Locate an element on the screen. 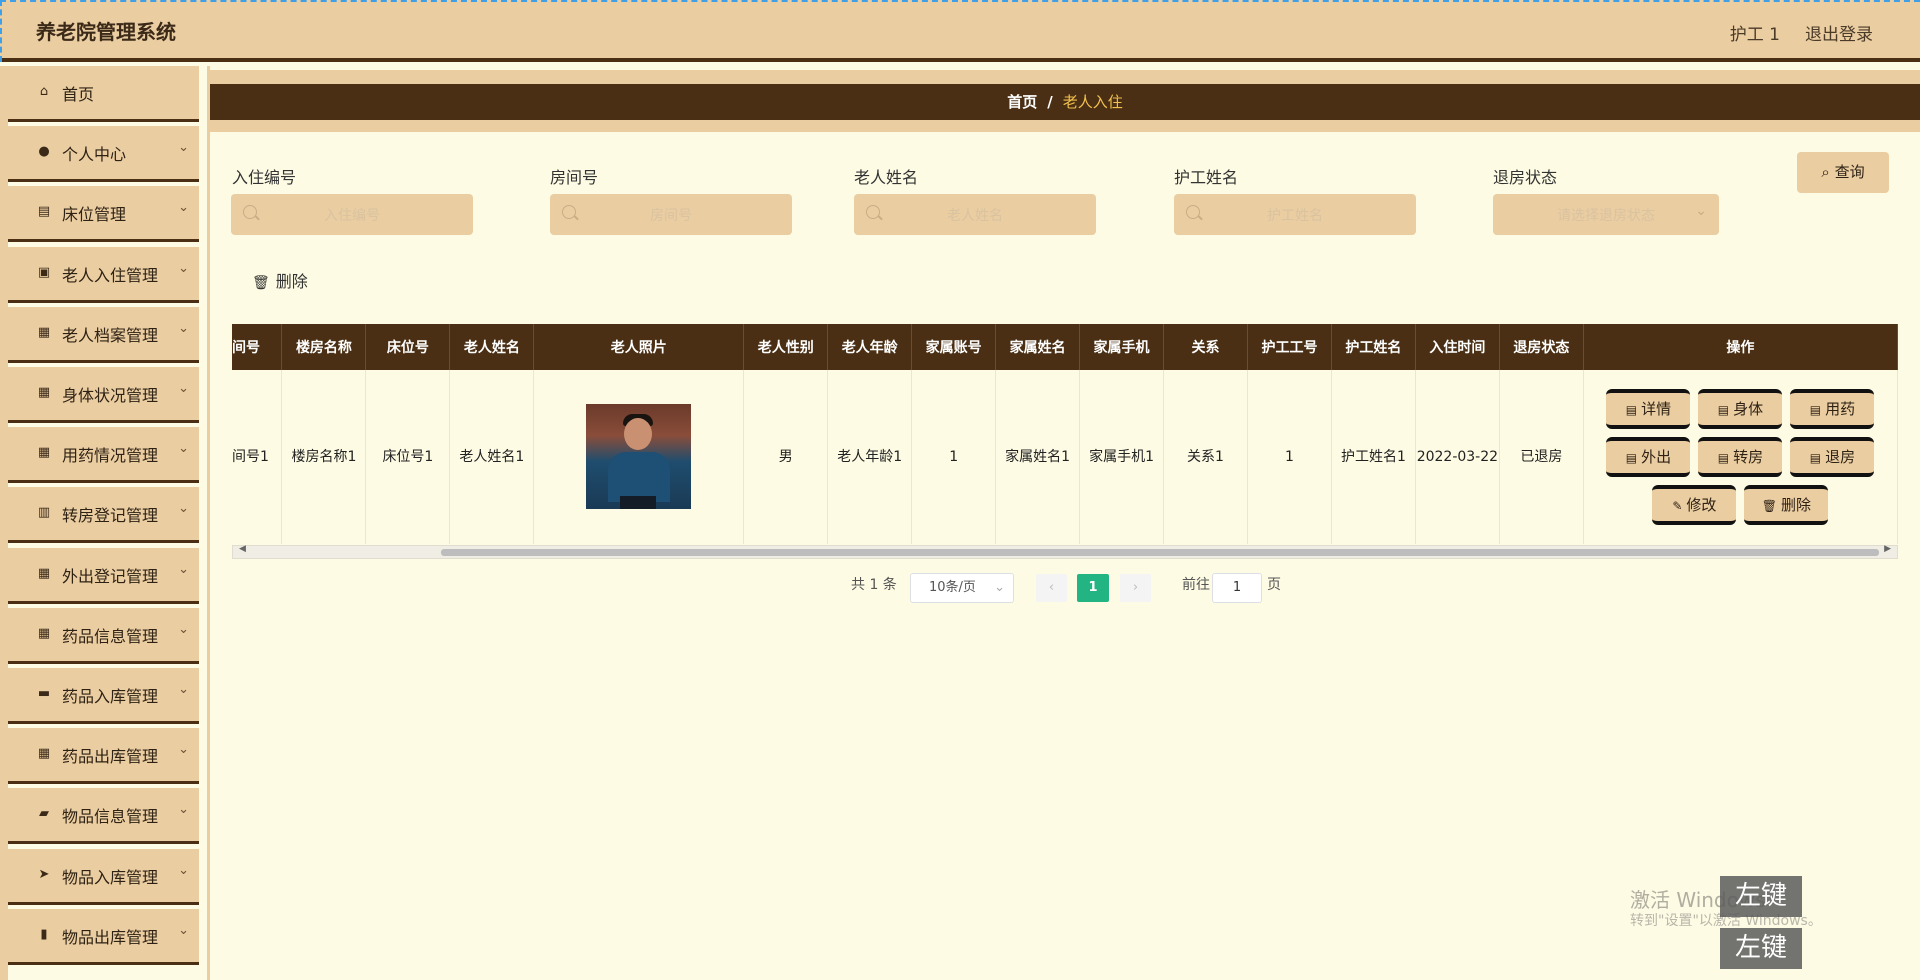  row-action-button: ▤ 转房 is located at coordinates (1740, 456).